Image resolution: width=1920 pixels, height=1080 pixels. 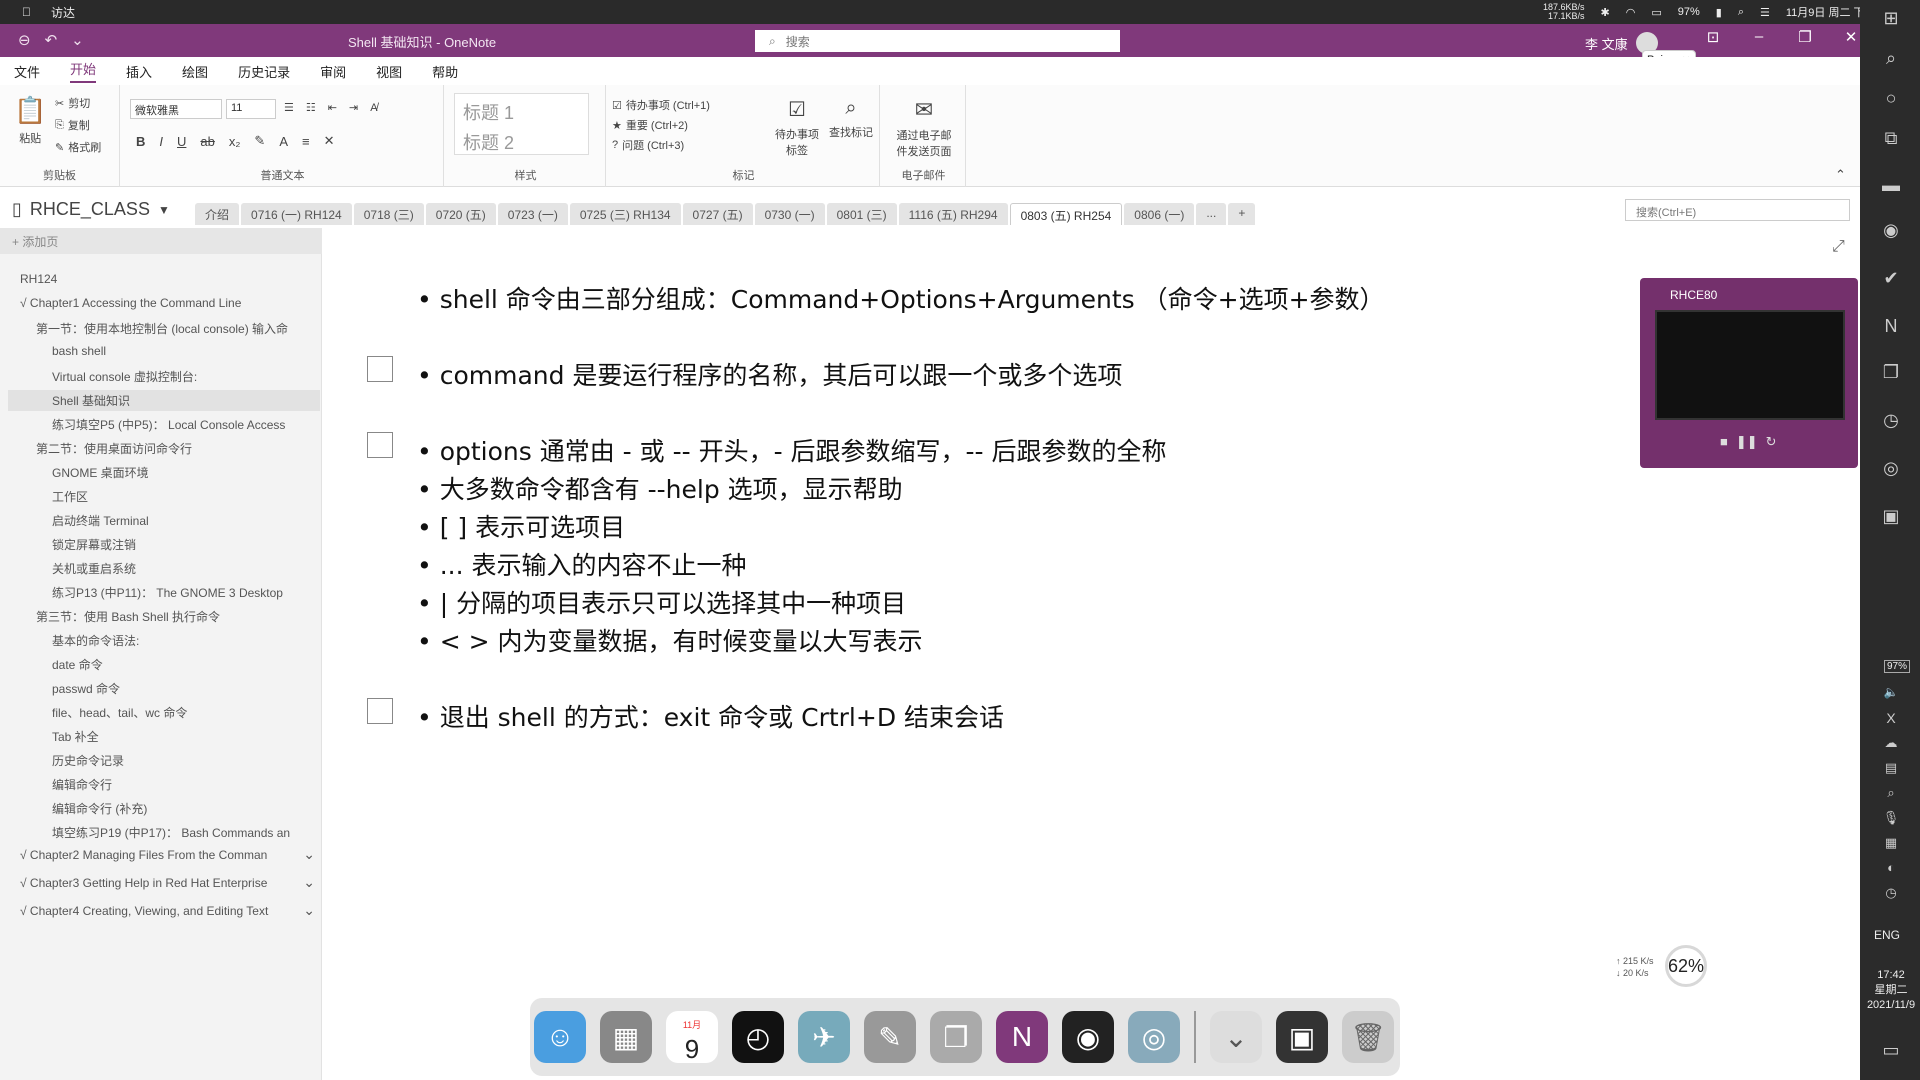 What do you see at coordinates (710, 716) in the screenshot?
I see `note-line: • 退出 shell 的方式：exit 命令或 Crtrl+D 结束会话` at bounding box center [710, 716].